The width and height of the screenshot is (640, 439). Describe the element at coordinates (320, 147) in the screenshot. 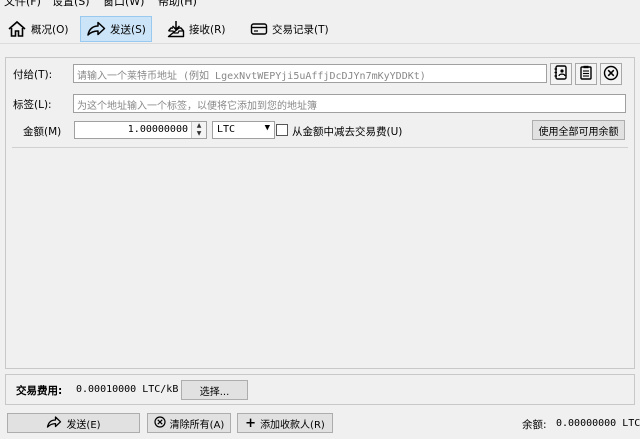

I see `panel-divider` at that location.